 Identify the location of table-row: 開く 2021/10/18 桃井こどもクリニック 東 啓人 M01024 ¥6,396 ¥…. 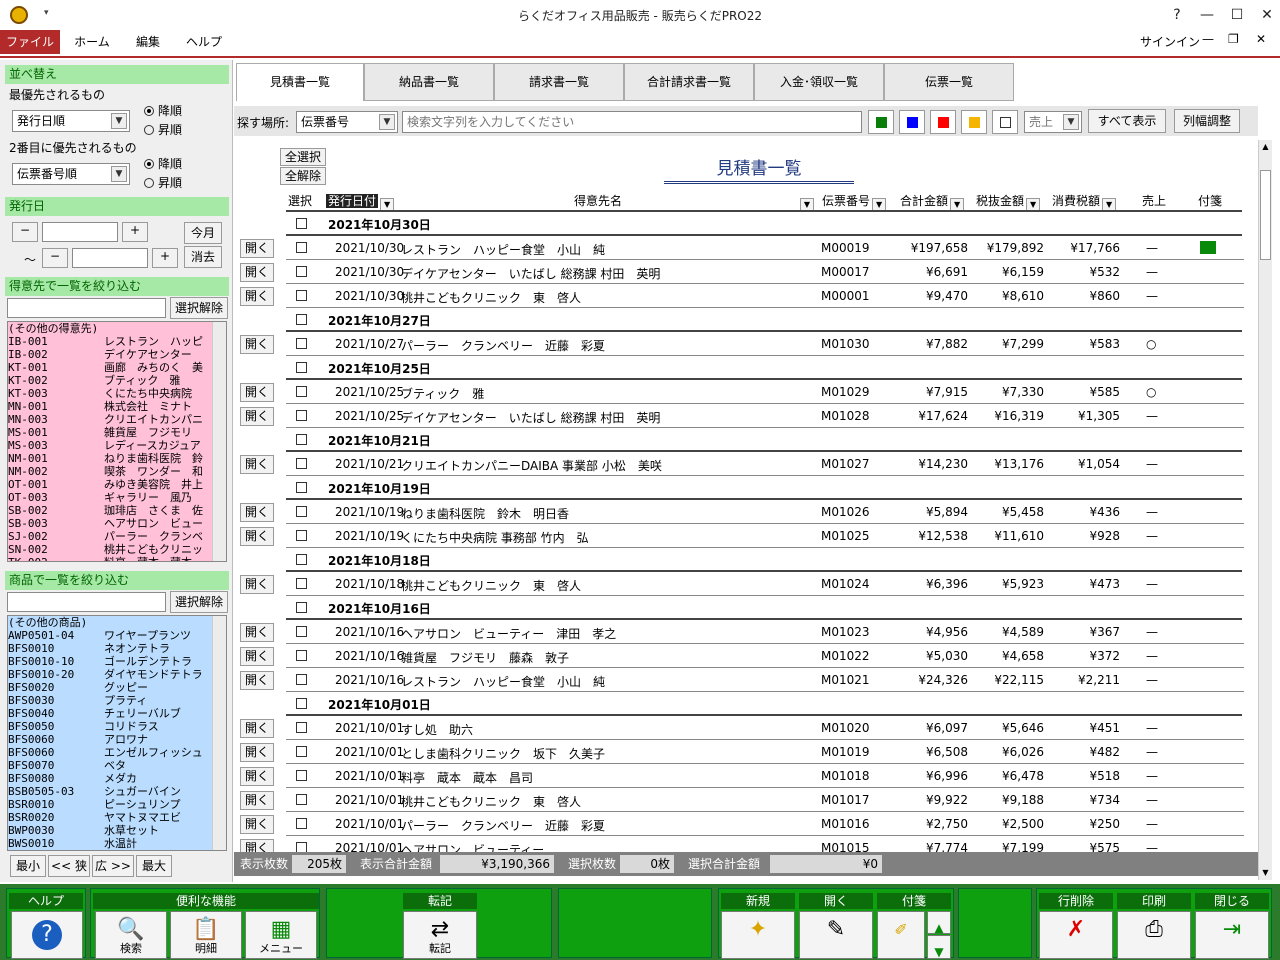
(739, 584).